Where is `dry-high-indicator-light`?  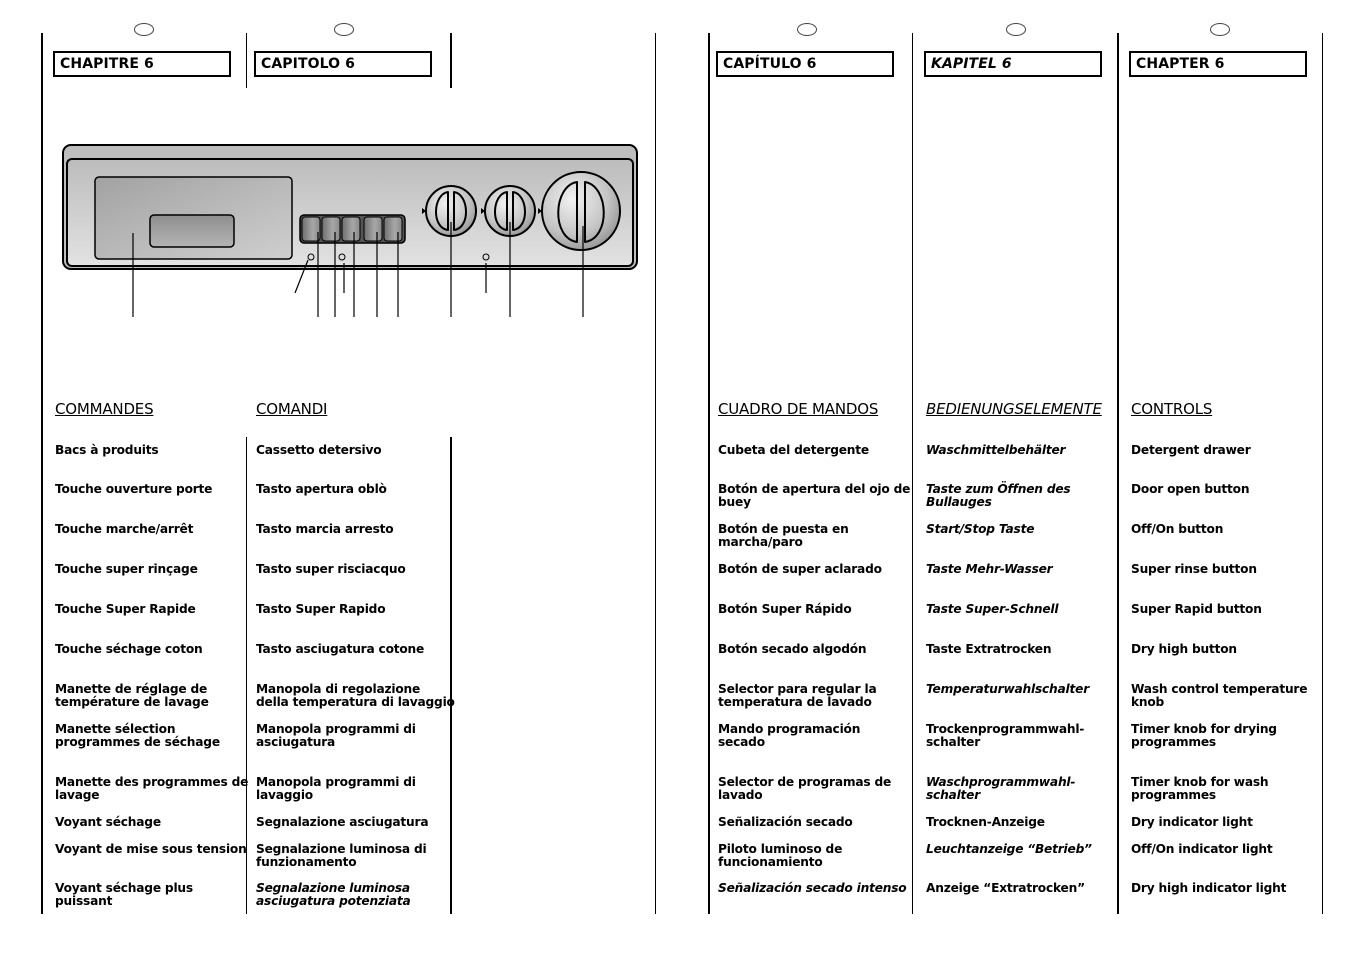
dry-high-indicator-light is located at coordinates (342, 257).